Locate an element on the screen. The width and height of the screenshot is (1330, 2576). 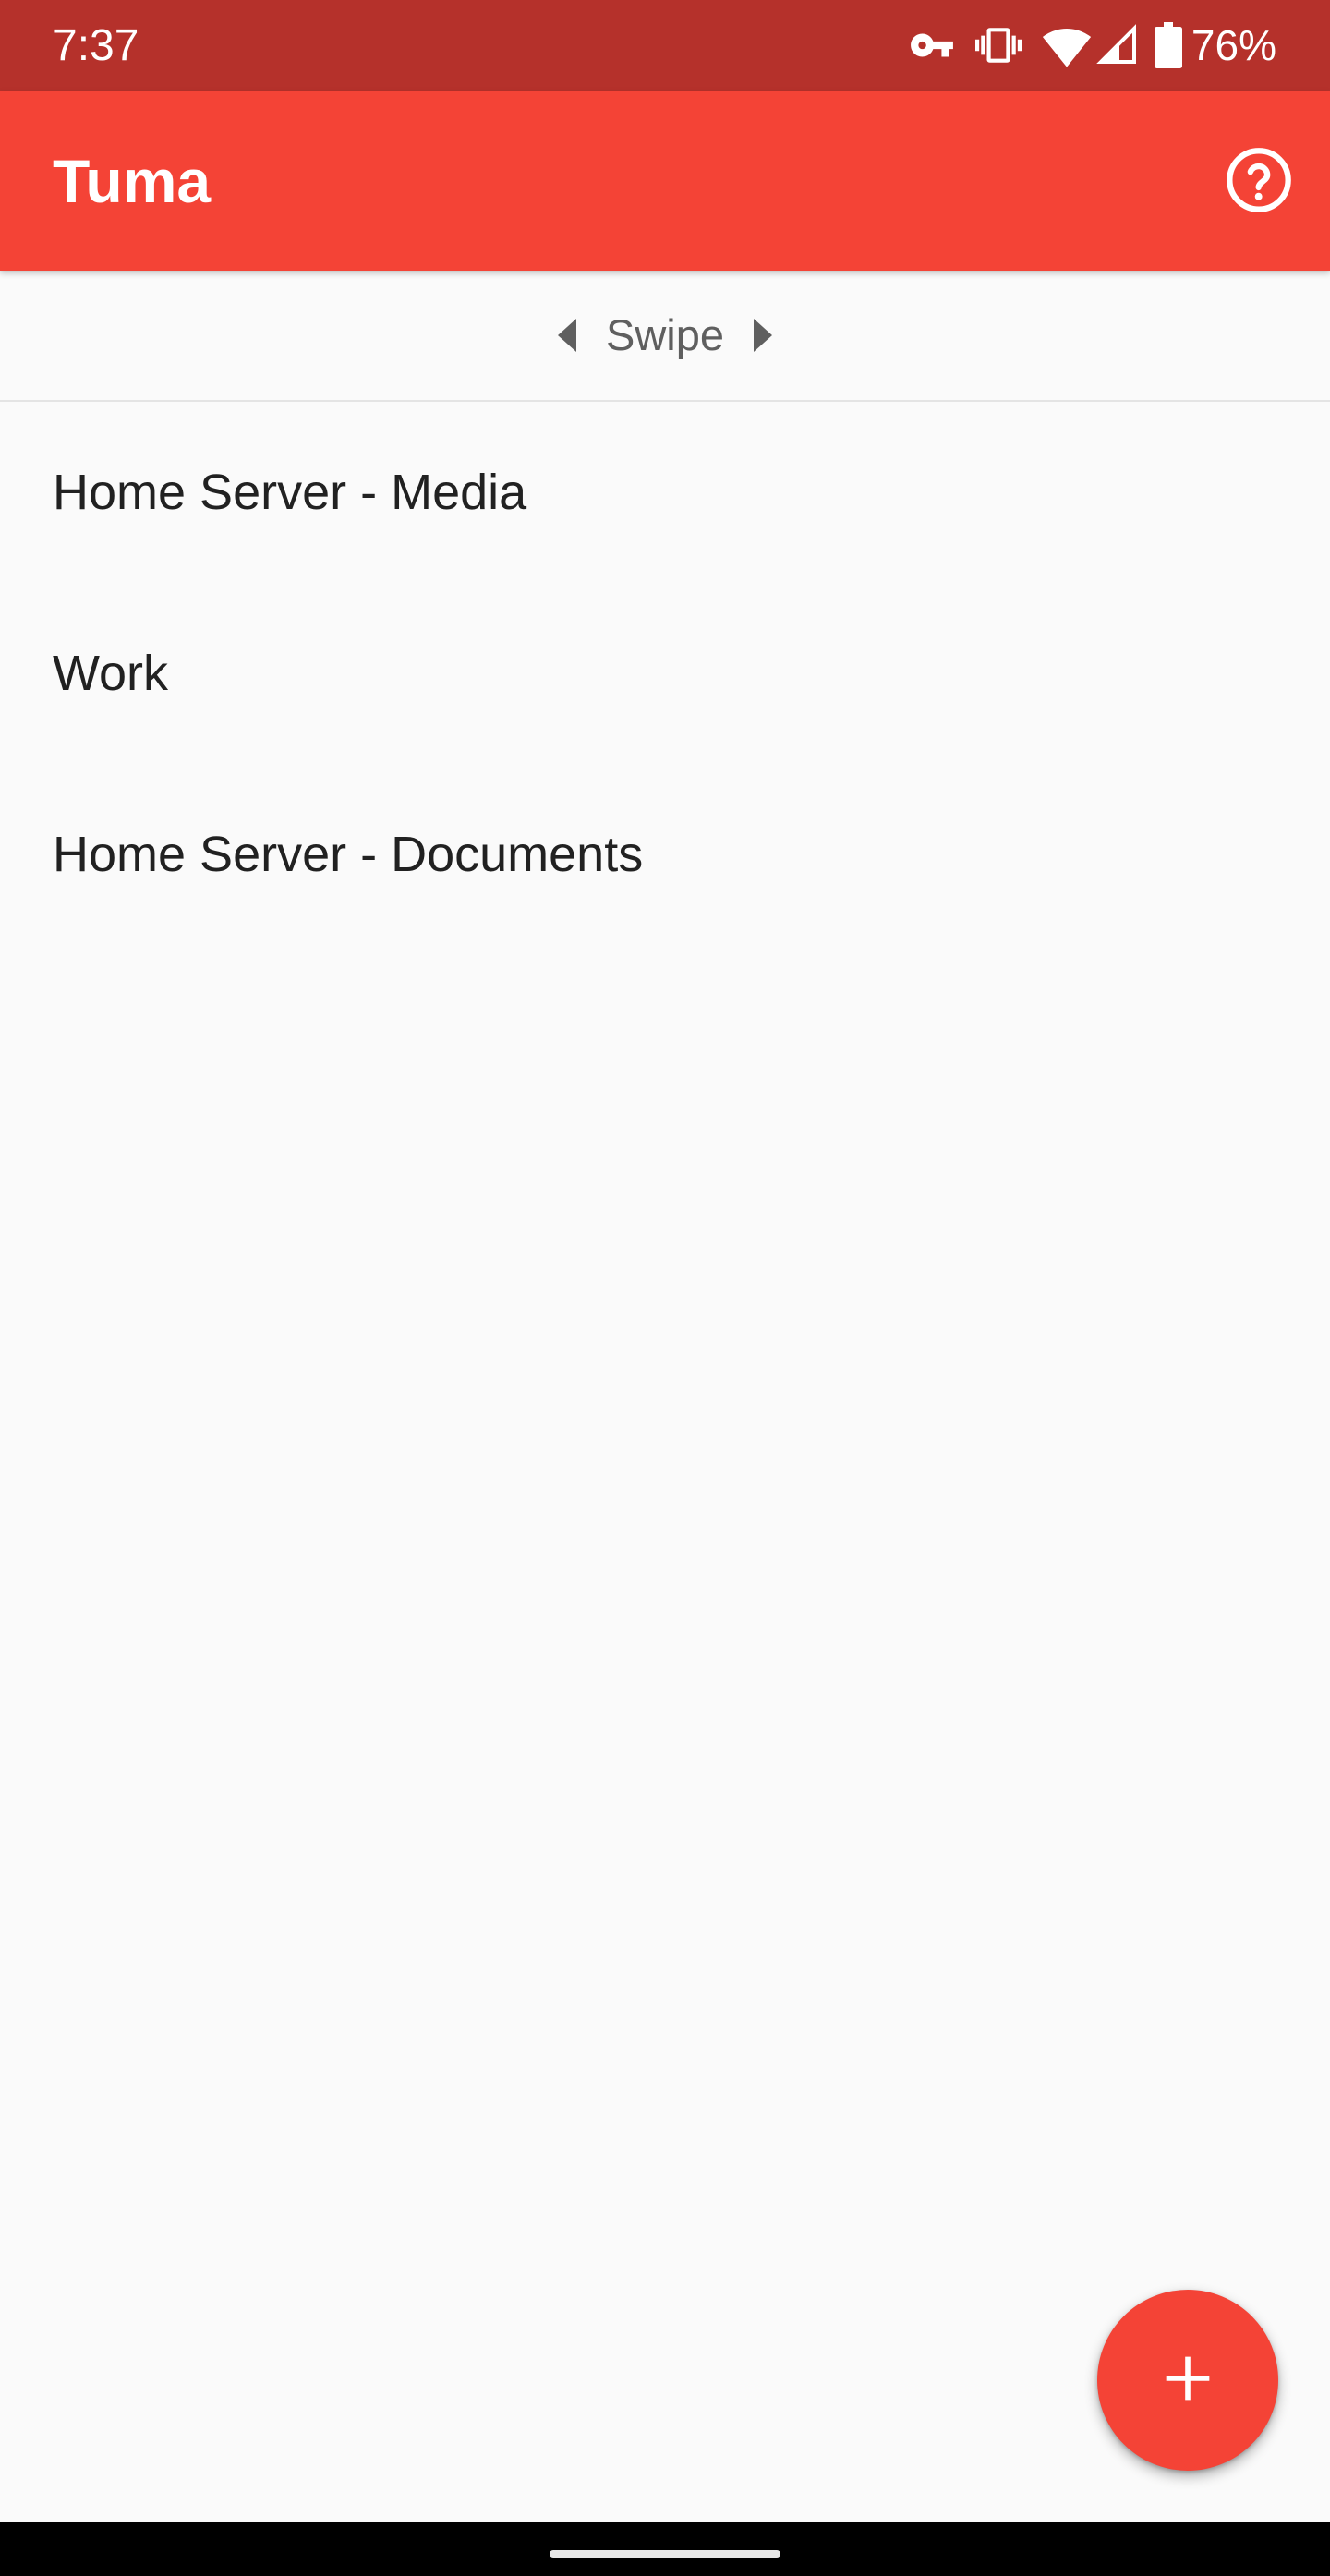
app-title: Tuma is located at coordinates (132, 181).